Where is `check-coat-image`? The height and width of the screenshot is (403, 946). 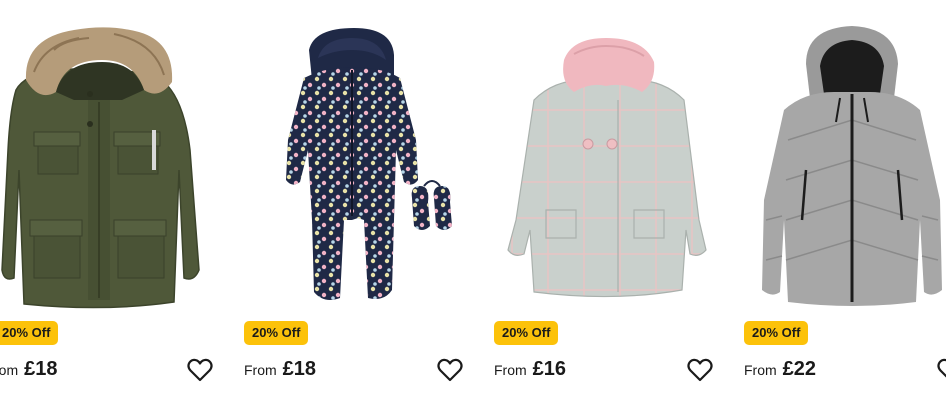
check-coat-image is located at coordinates (607, 168).